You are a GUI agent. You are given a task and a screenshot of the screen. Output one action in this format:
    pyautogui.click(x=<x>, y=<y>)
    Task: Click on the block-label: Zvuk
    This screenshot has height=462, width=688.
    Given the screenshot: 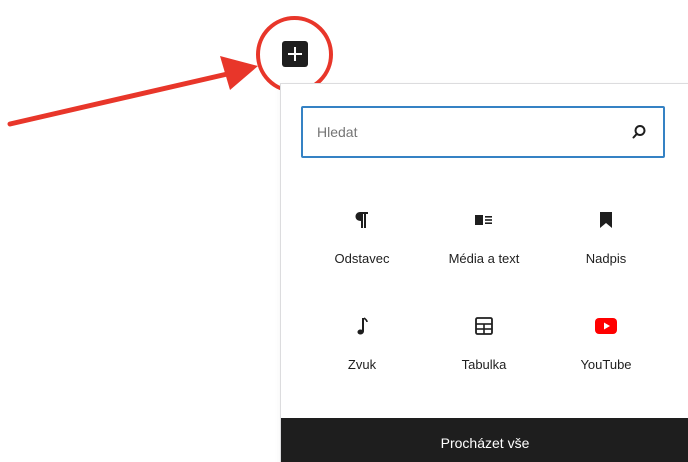 What is the action you would take?
    pyautogui.click(x=362, y=364)
    